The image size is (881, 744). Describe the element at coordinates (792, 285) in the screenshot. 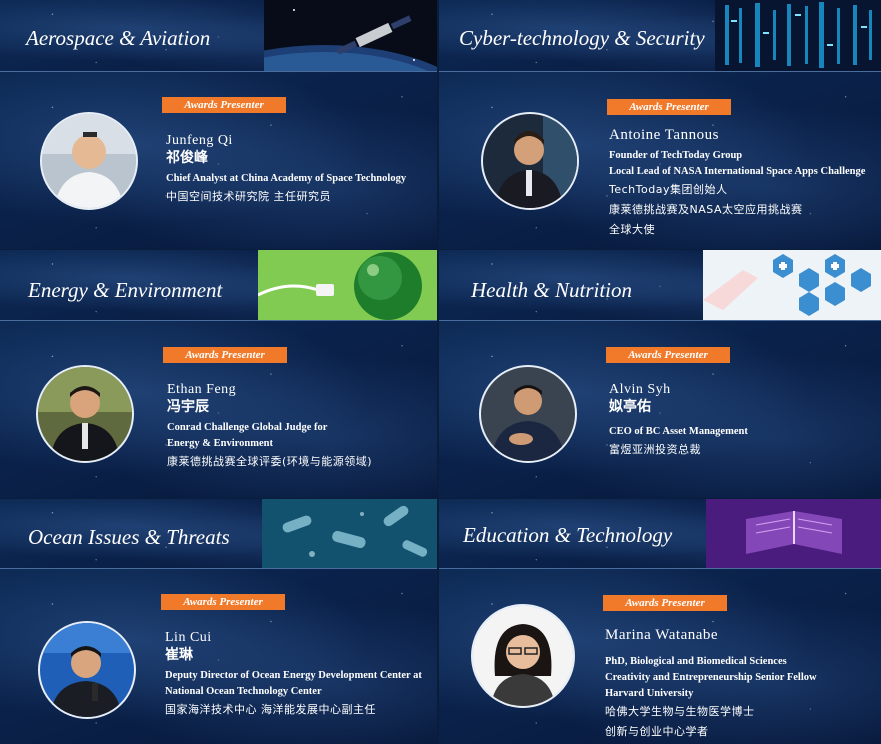

I see `medical-icons-image` at that location.